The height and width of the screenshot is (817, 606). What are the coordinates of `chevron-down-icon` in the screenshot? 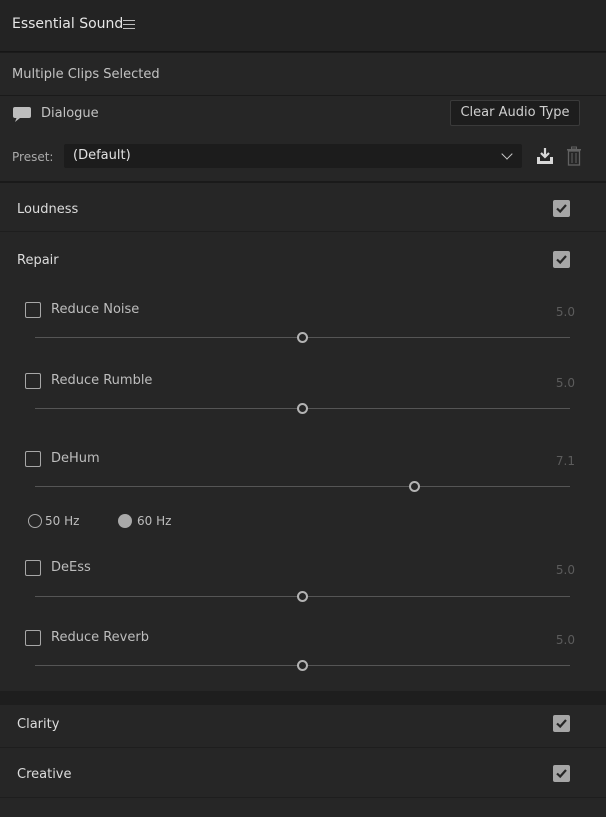 It's located at (507, 154).